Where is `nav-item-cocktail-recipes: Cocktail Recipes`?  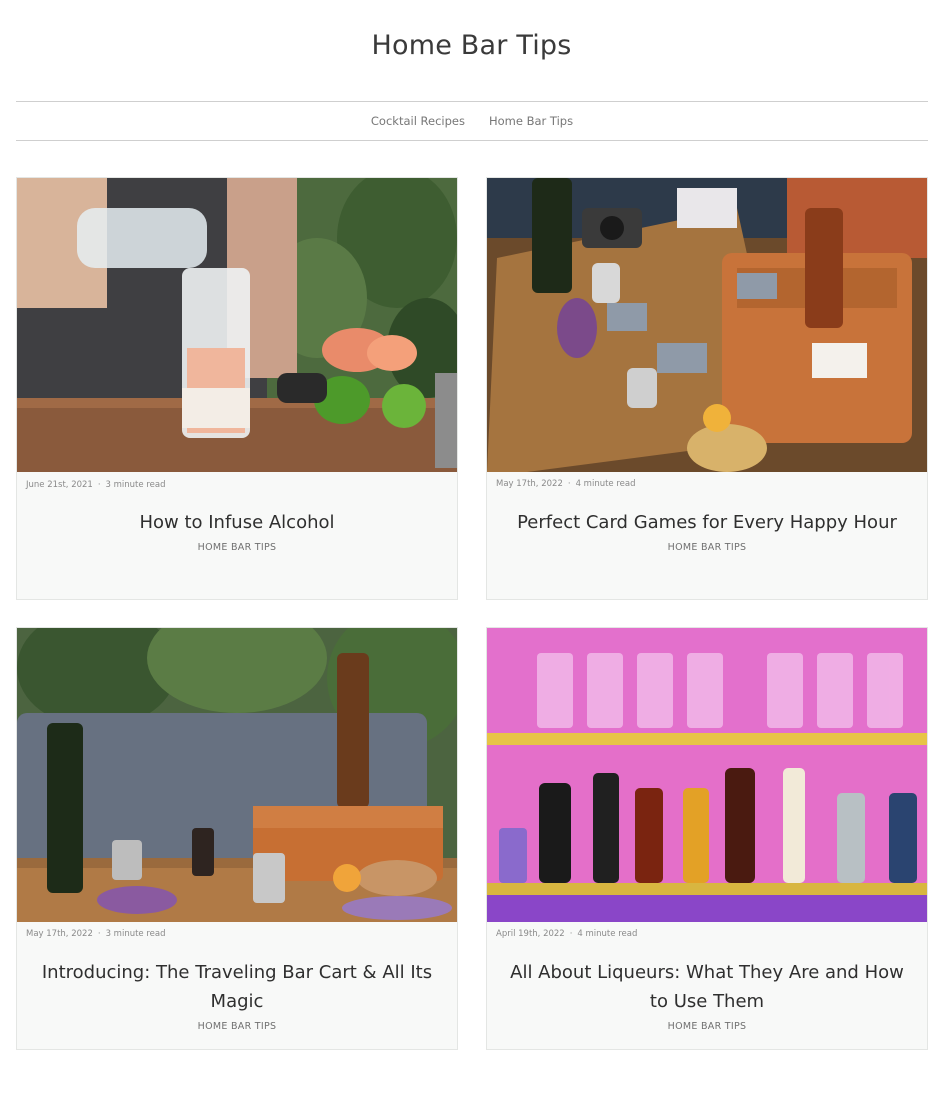 nav-item-cocktail-recipes: Cocktail Recipes is located at coordinates (418, 121).